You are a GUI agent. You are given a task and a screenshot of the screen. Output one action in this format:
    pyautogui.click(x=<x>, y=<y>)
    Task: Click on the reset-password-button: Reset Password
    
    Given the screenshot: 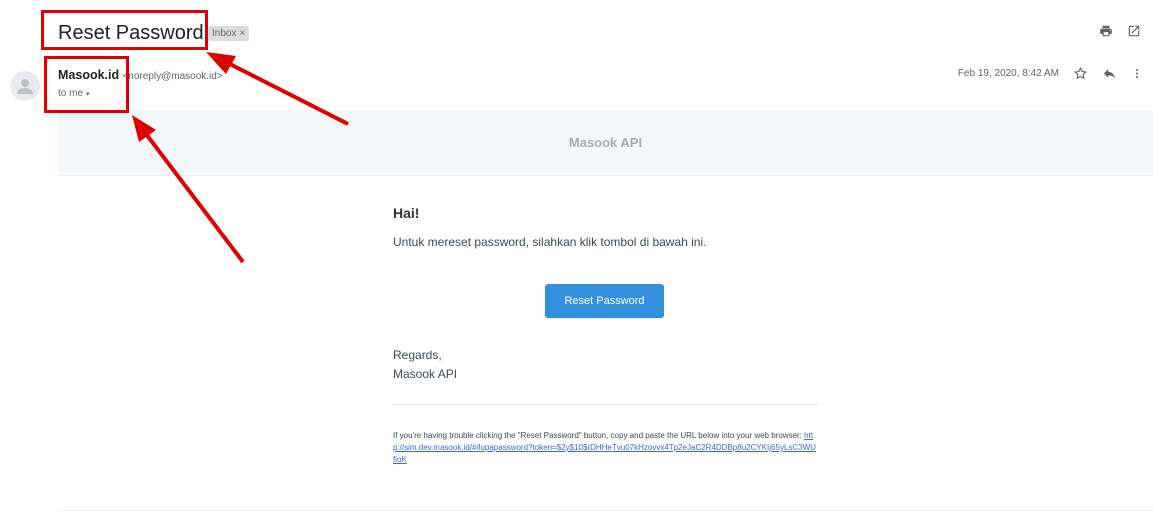 What is the action you would take?
    pyautogui.click(x=604, y=301)
    